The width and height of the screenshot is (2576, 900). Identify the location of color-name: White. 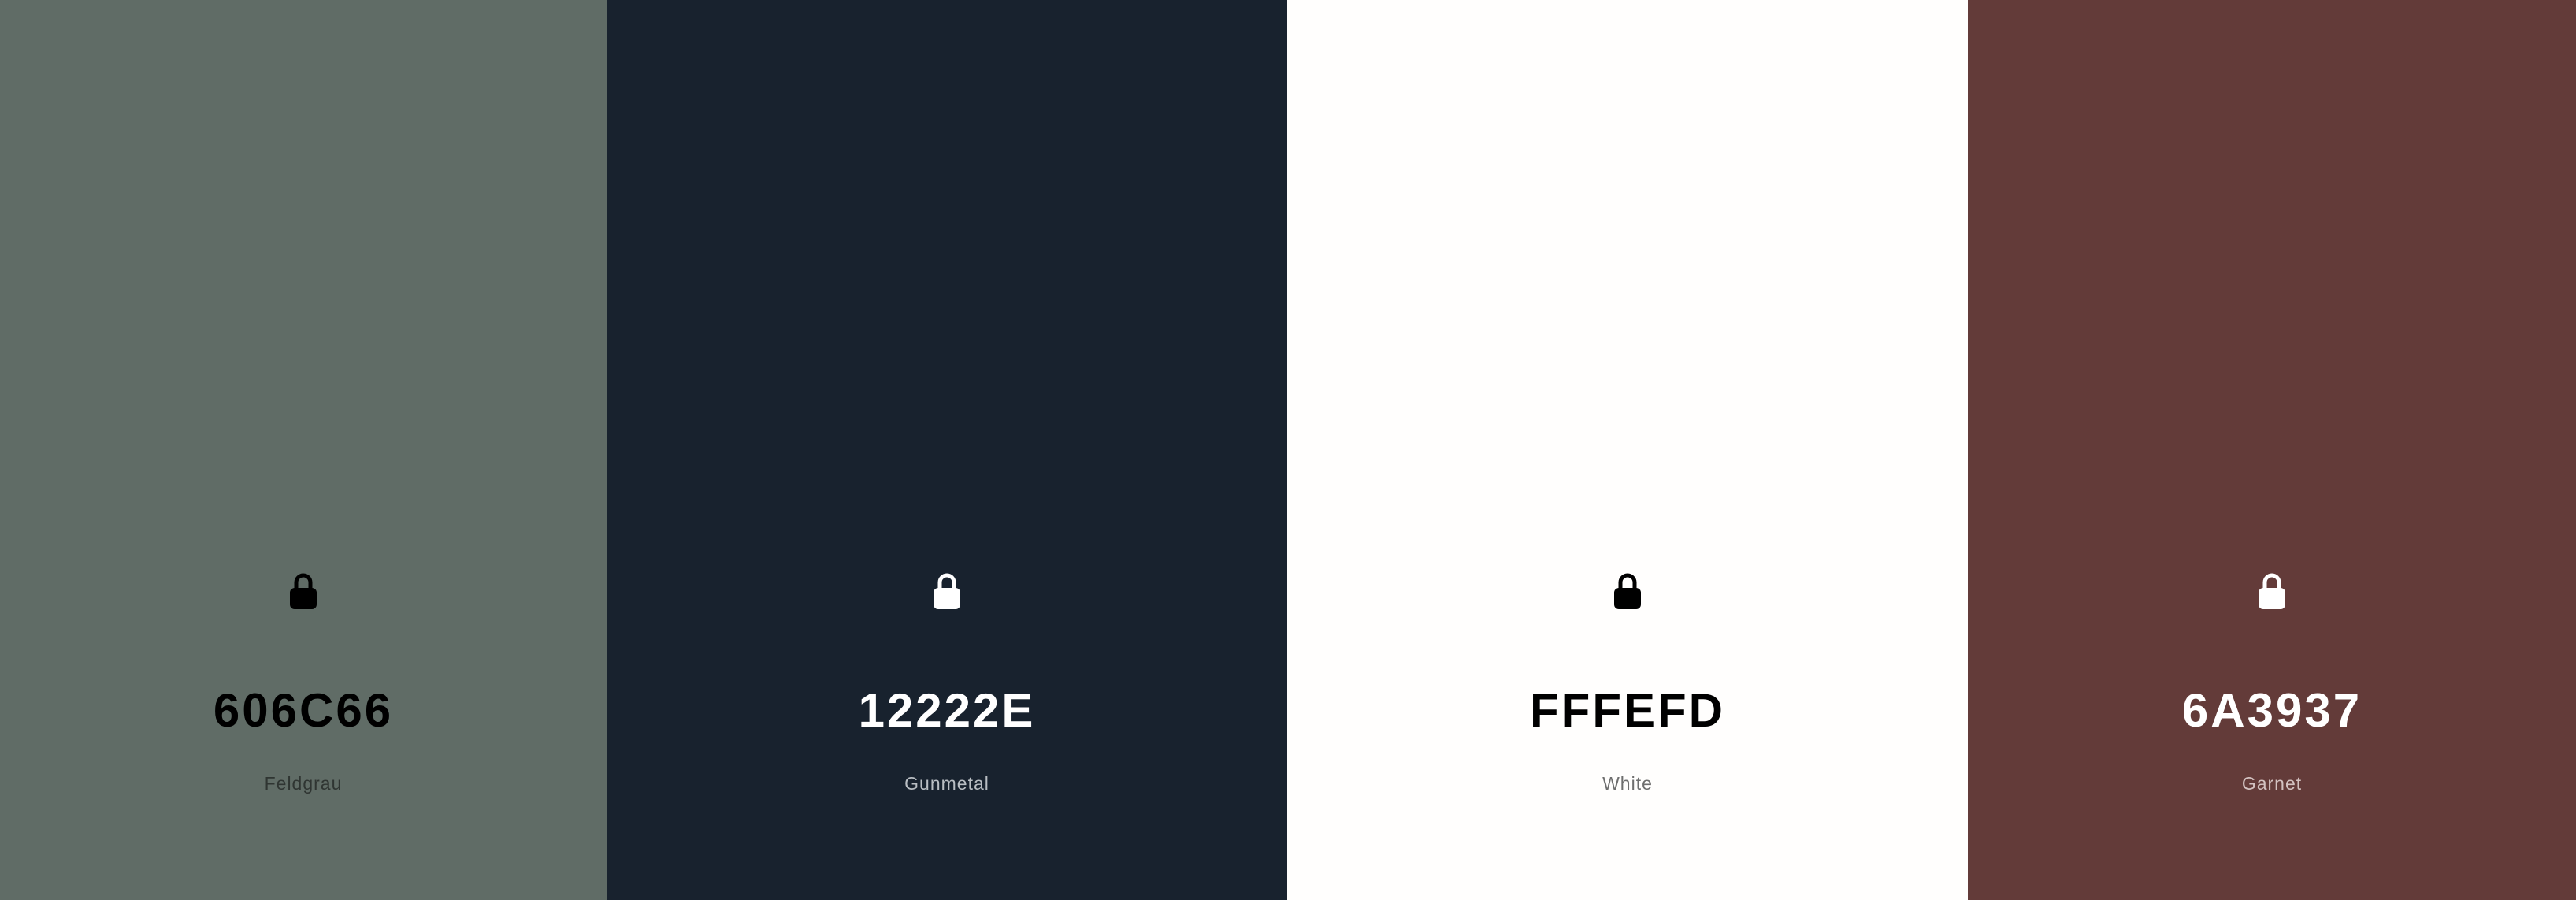
(1627, 783).